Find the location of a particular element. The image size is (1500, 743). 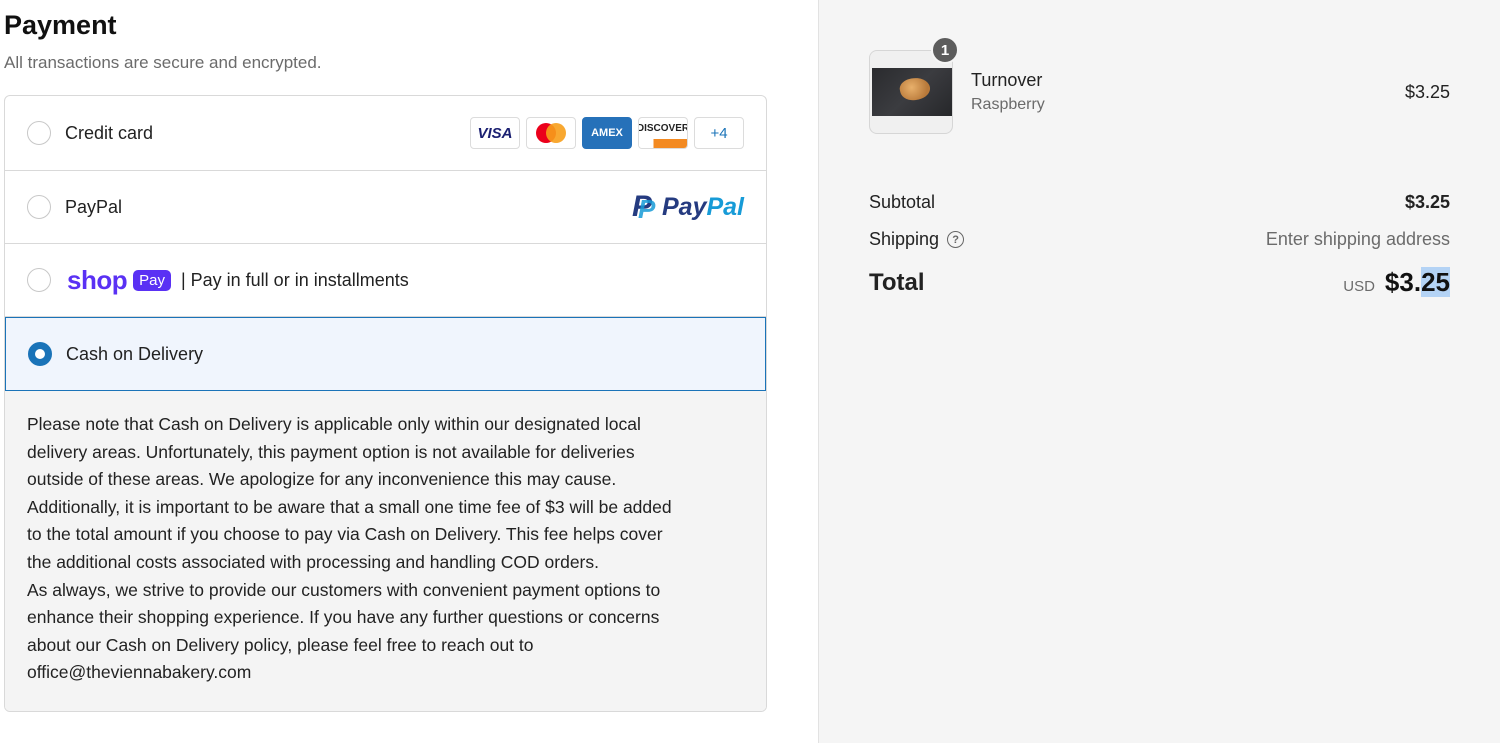

amex-logo: AMEX is located at coordinates (607, 133).